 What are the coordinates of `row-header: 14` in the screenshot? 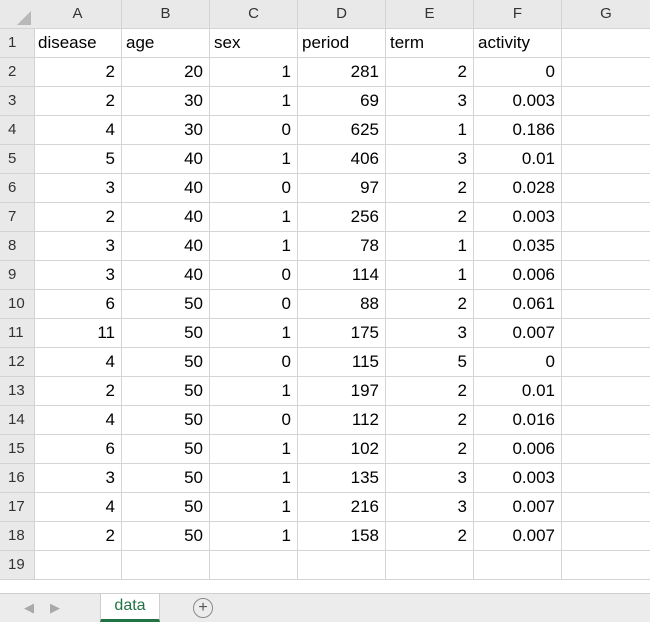 It's located at (17, 420).